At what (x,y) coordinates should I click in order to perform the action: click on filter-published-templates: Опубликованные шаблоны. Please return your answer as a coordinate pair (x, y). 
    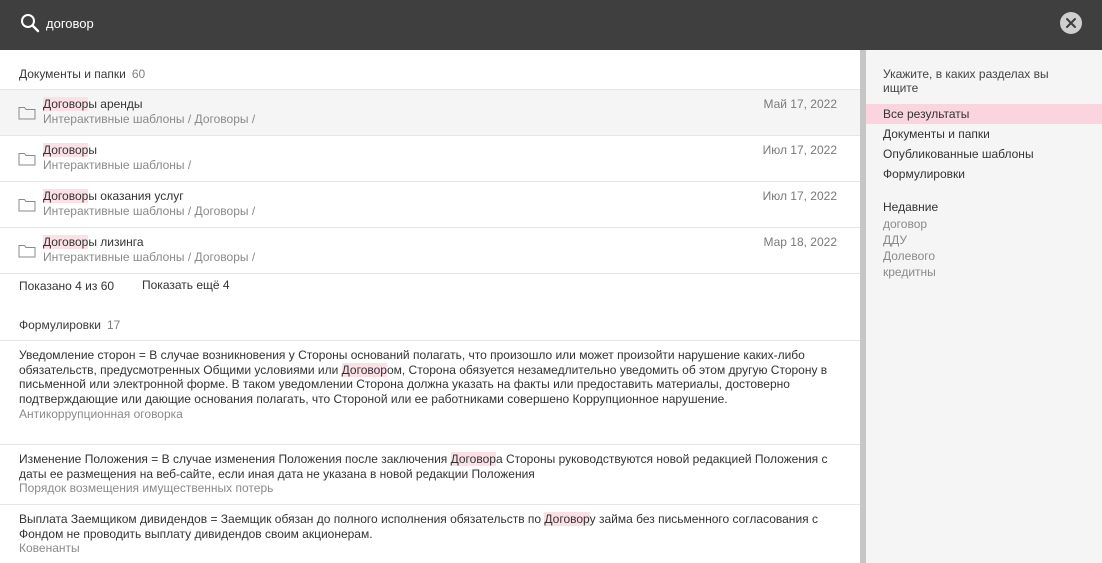
    Looking at the image, I should click on (984, 154).